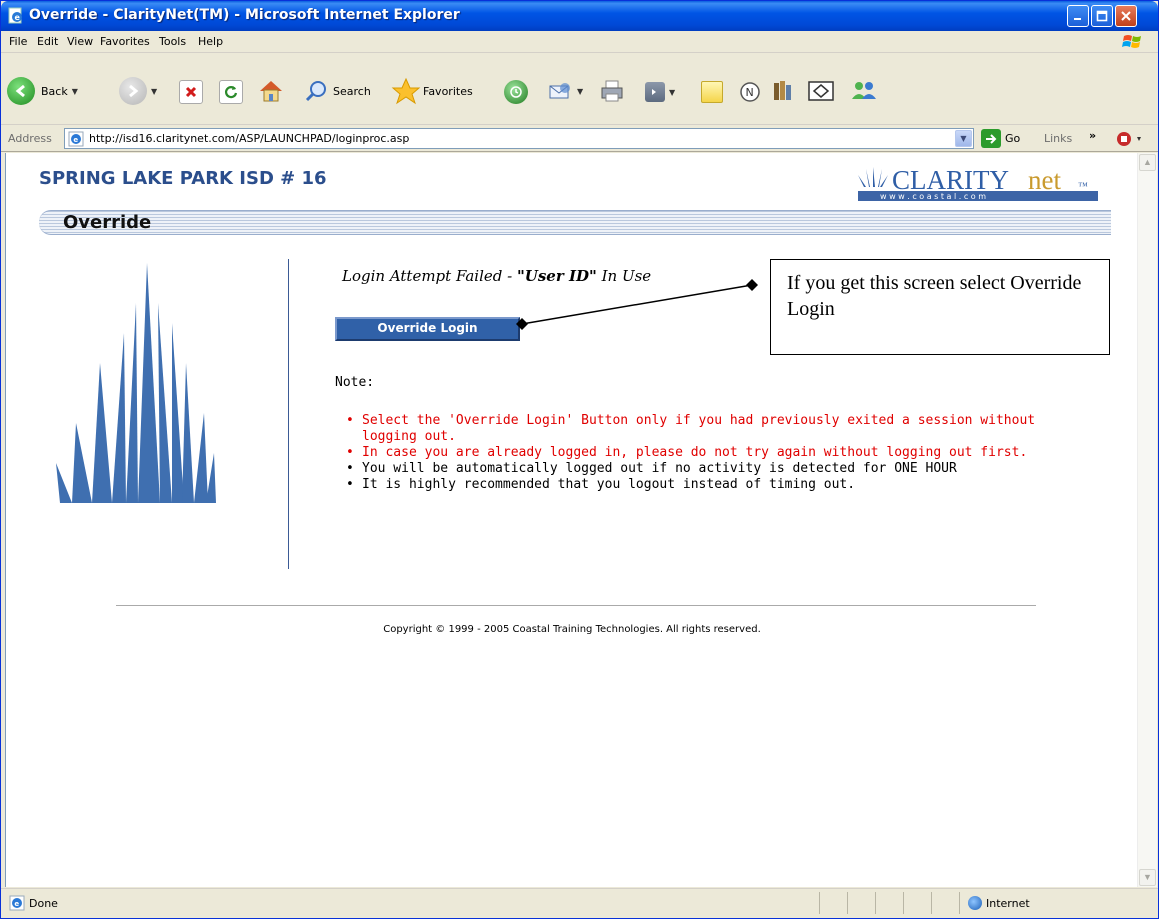  What do you see at coordinates (315, 91) in the screenshot?
I see `search-icon` at bounding box center [315, 91].